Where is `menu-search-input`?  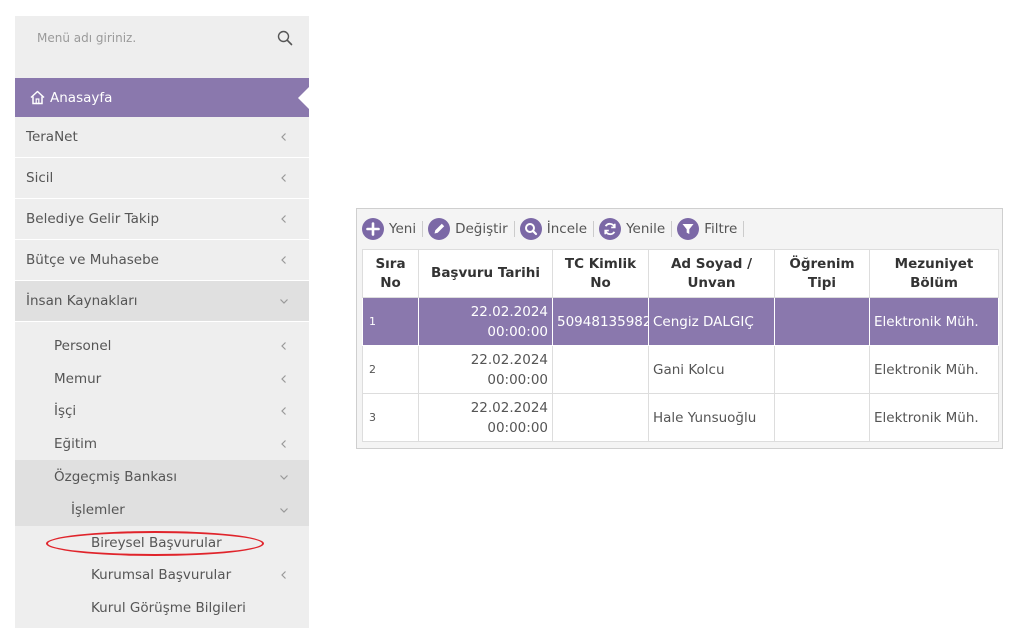
menu-search-input is located at coordinates (154, 38).